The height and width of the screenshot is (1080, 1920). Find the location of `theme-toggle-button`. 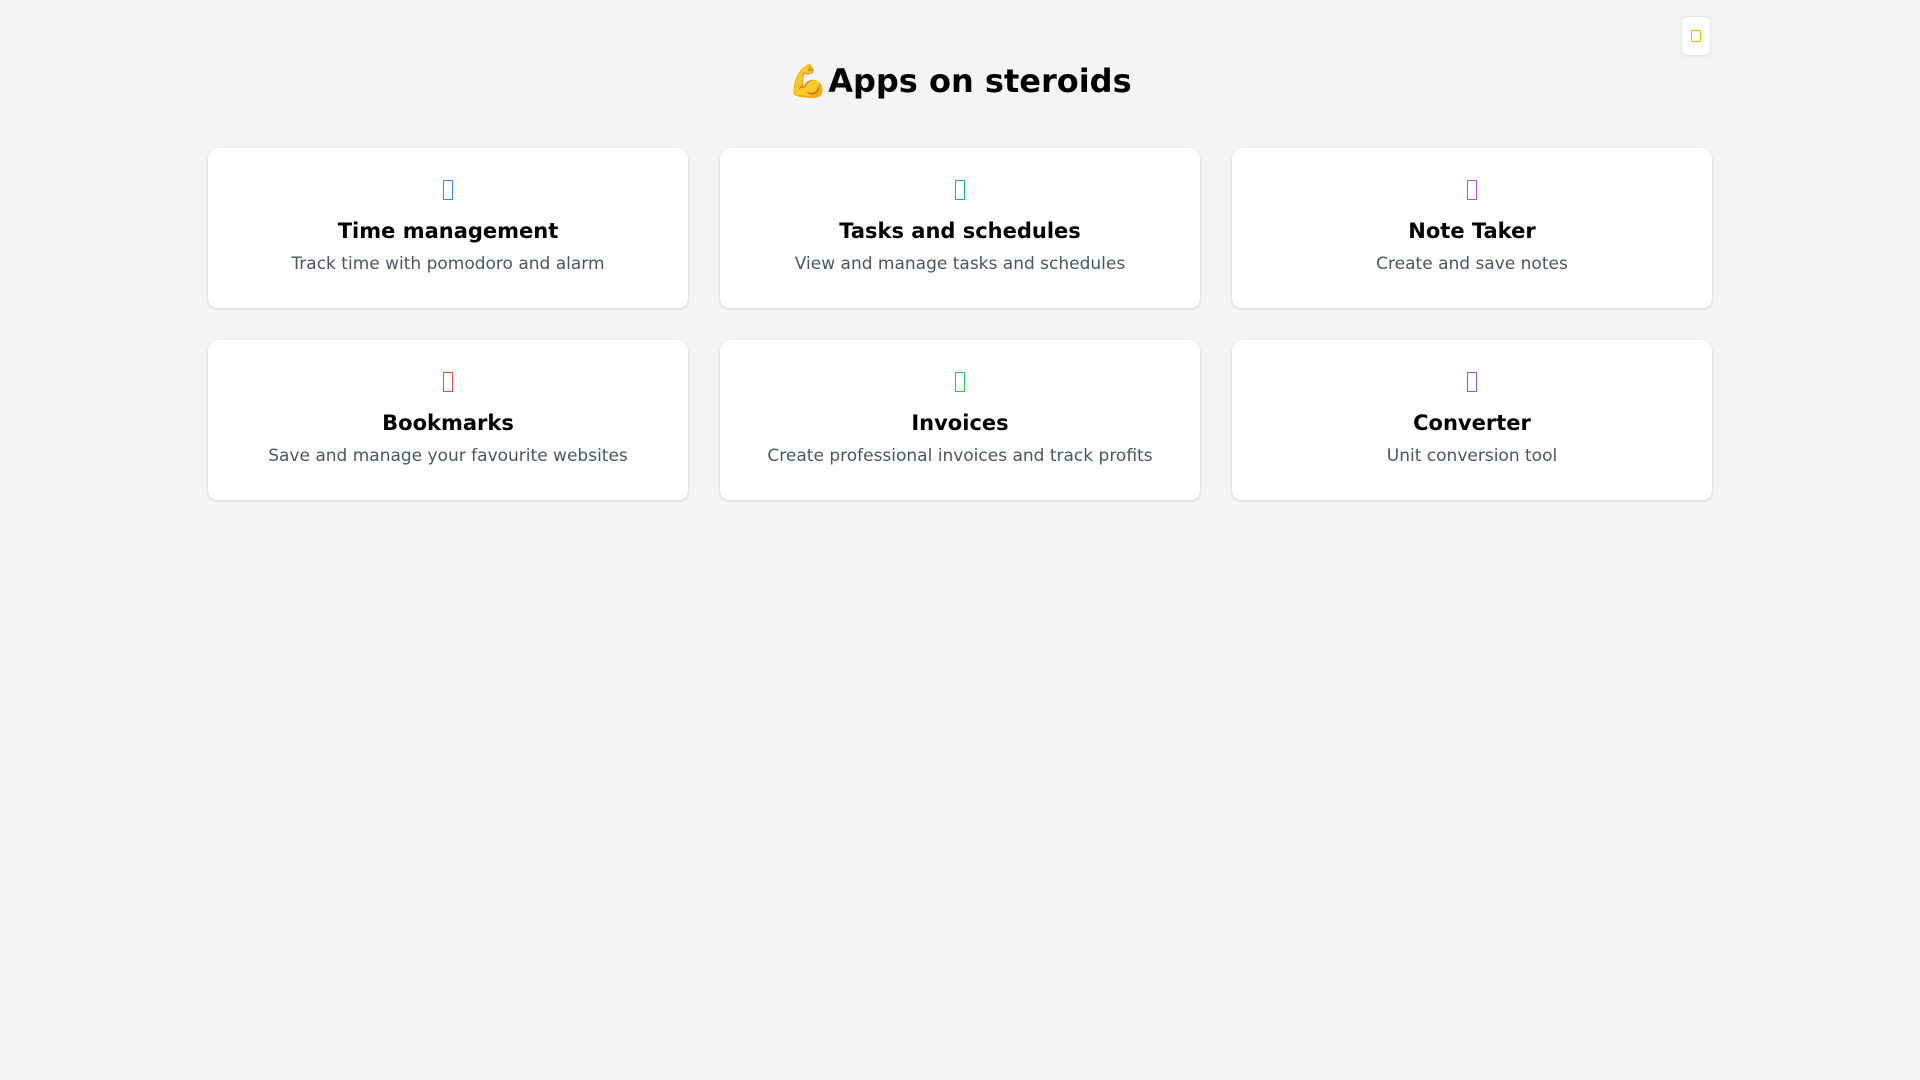

theme-toggle-button is located at coordinates (1696, 36).